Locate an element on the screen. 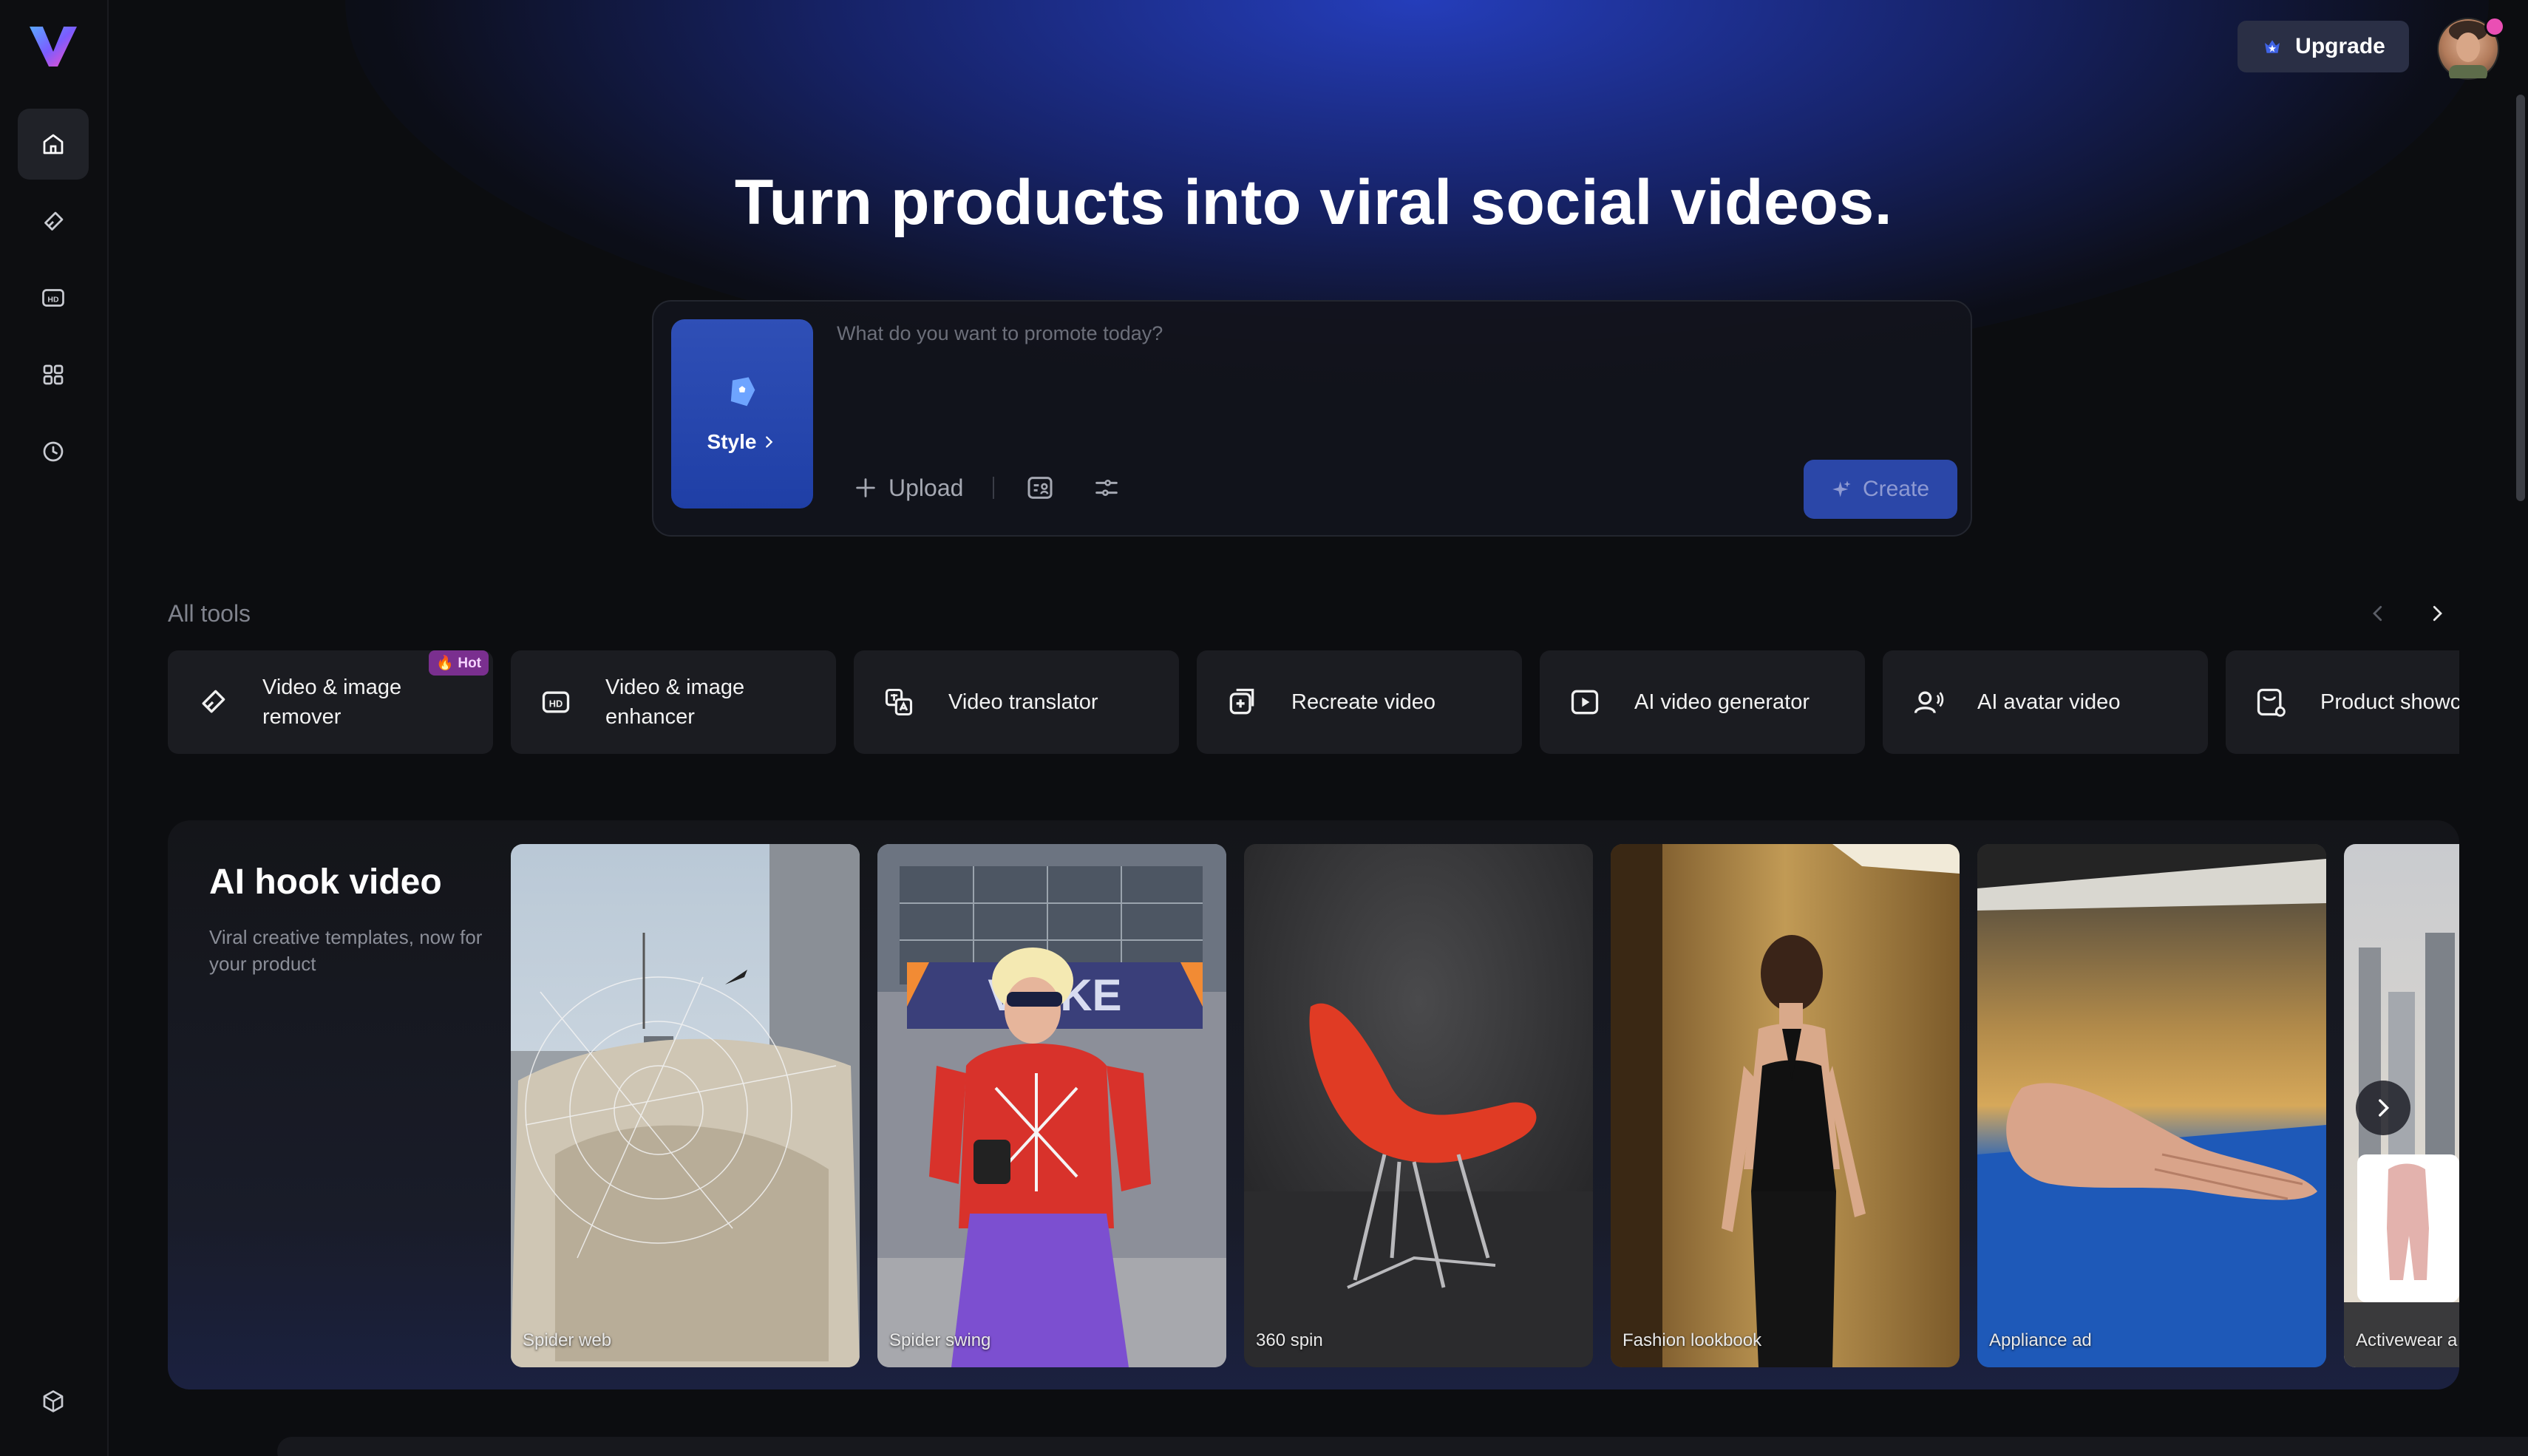 This screenshot has height=1456, width=2528. template-card-spider-web: Spider web is located at coordinates (686, 1105).